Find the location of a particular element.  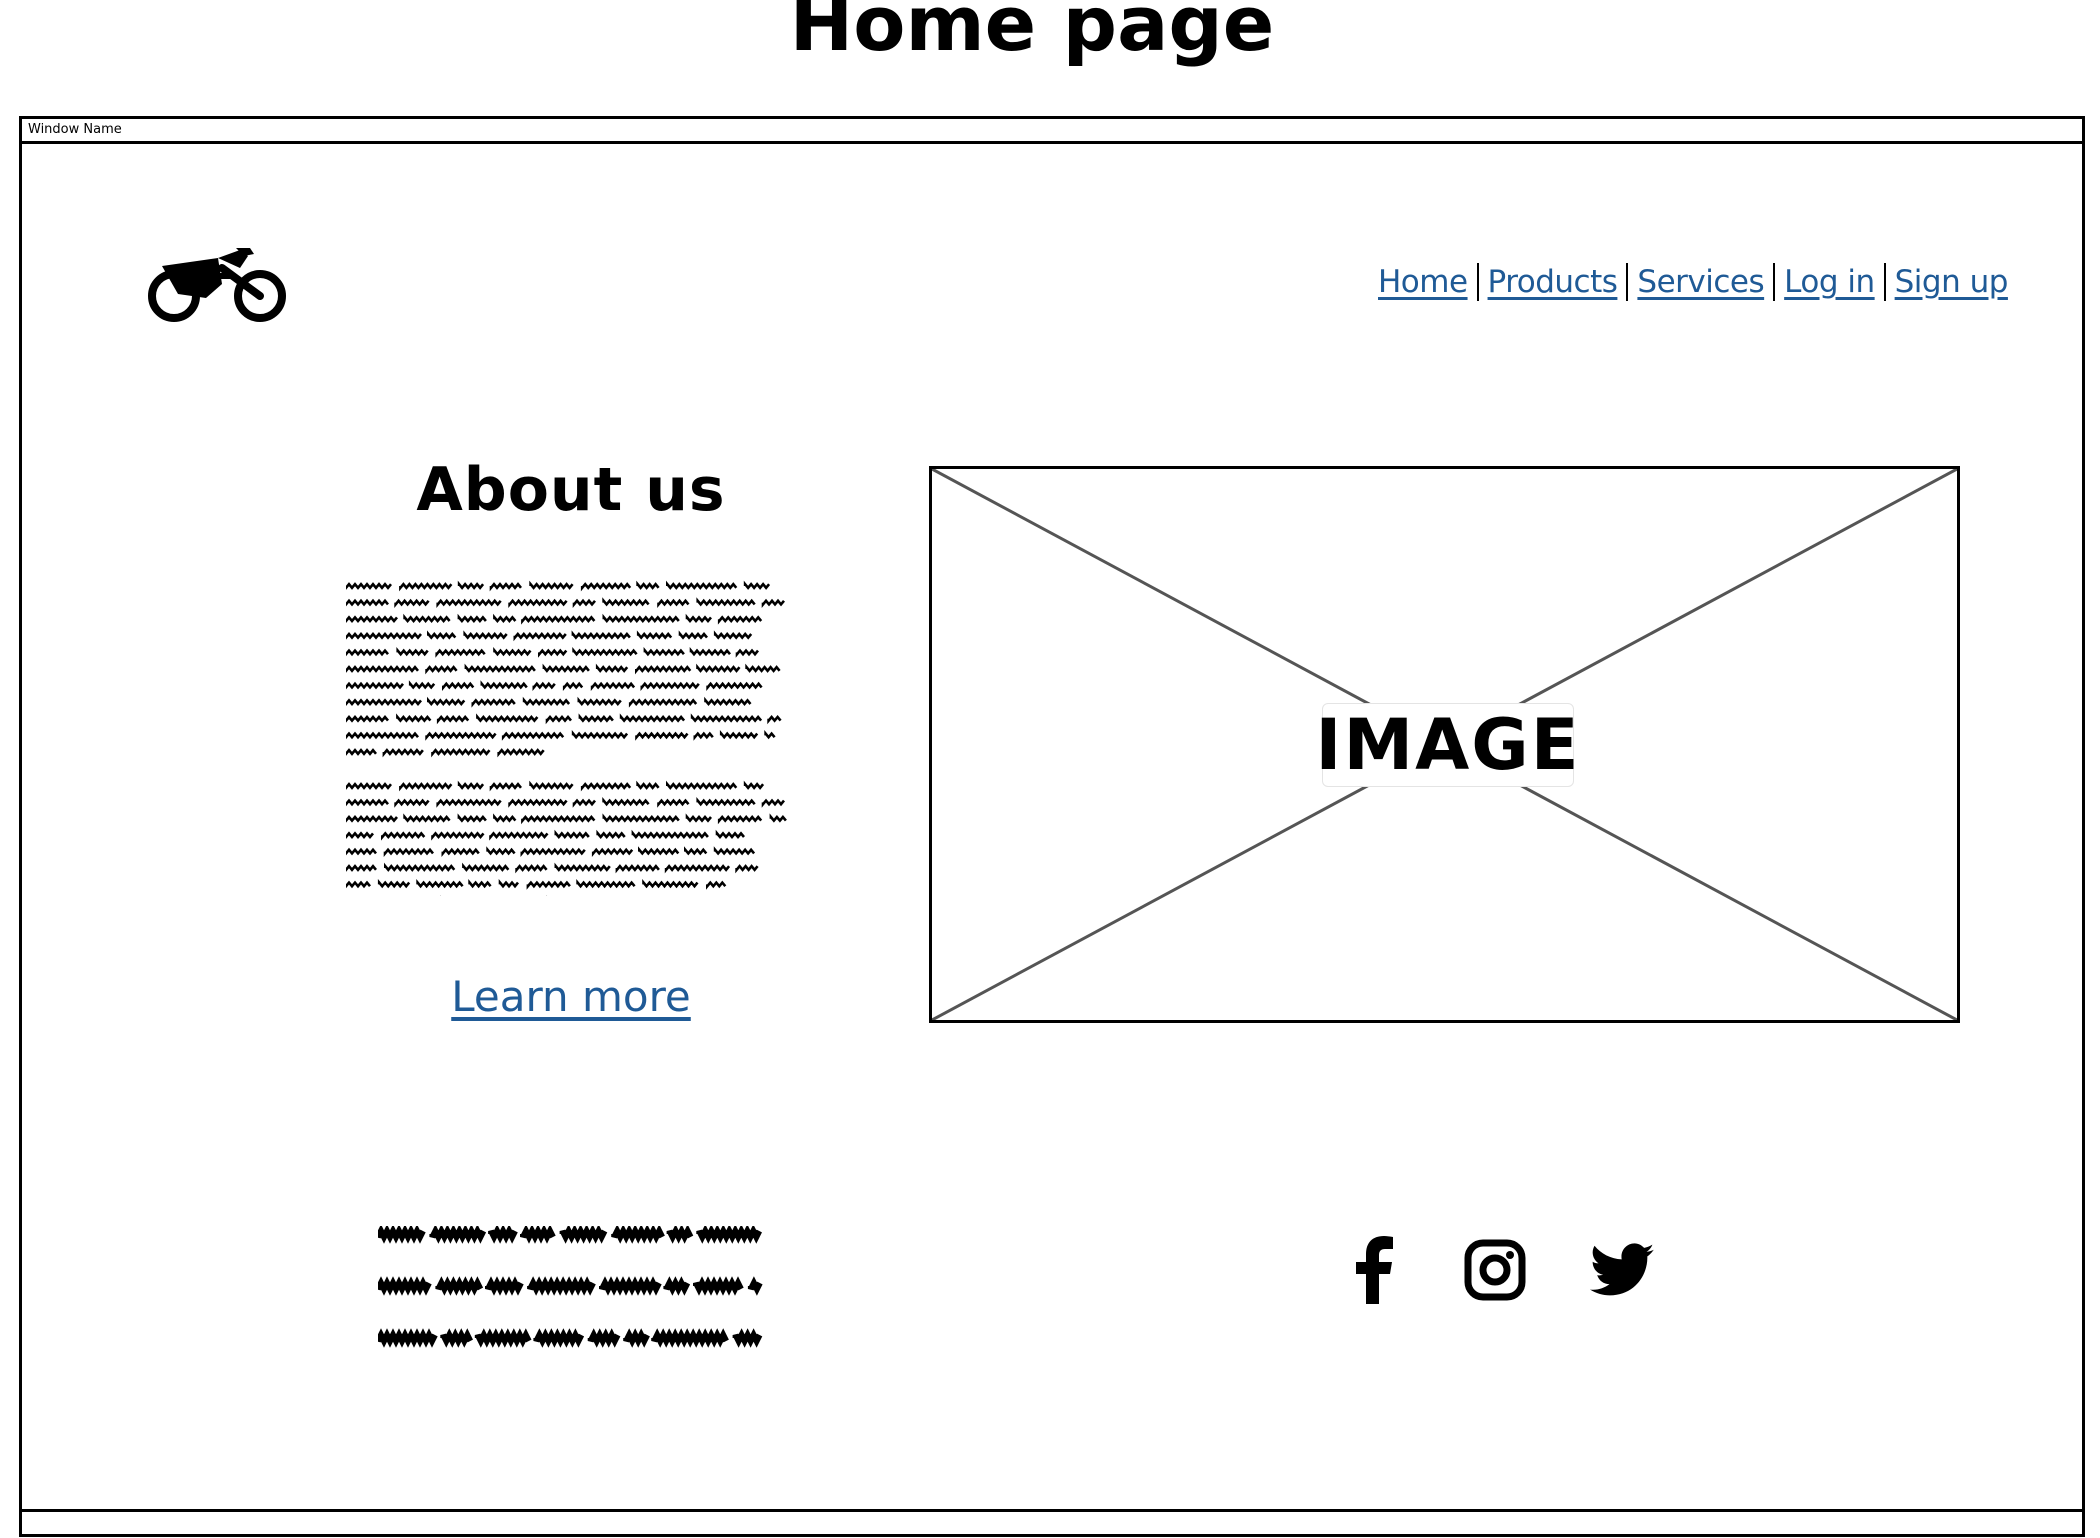

nav-separator is located at coordinates (1884, 282).